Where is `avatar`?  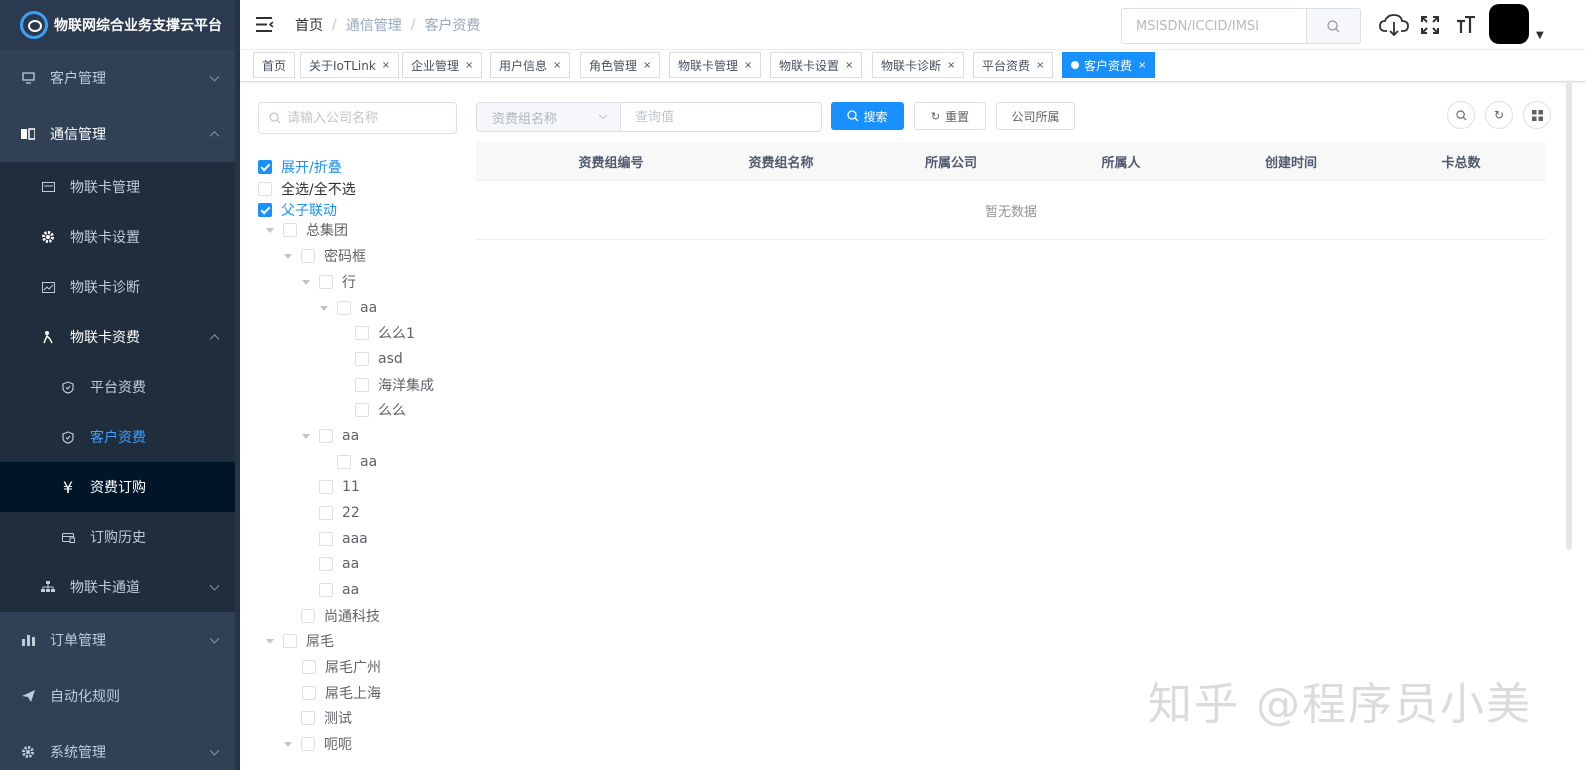
avatar is located at coordinates (1509, 24).